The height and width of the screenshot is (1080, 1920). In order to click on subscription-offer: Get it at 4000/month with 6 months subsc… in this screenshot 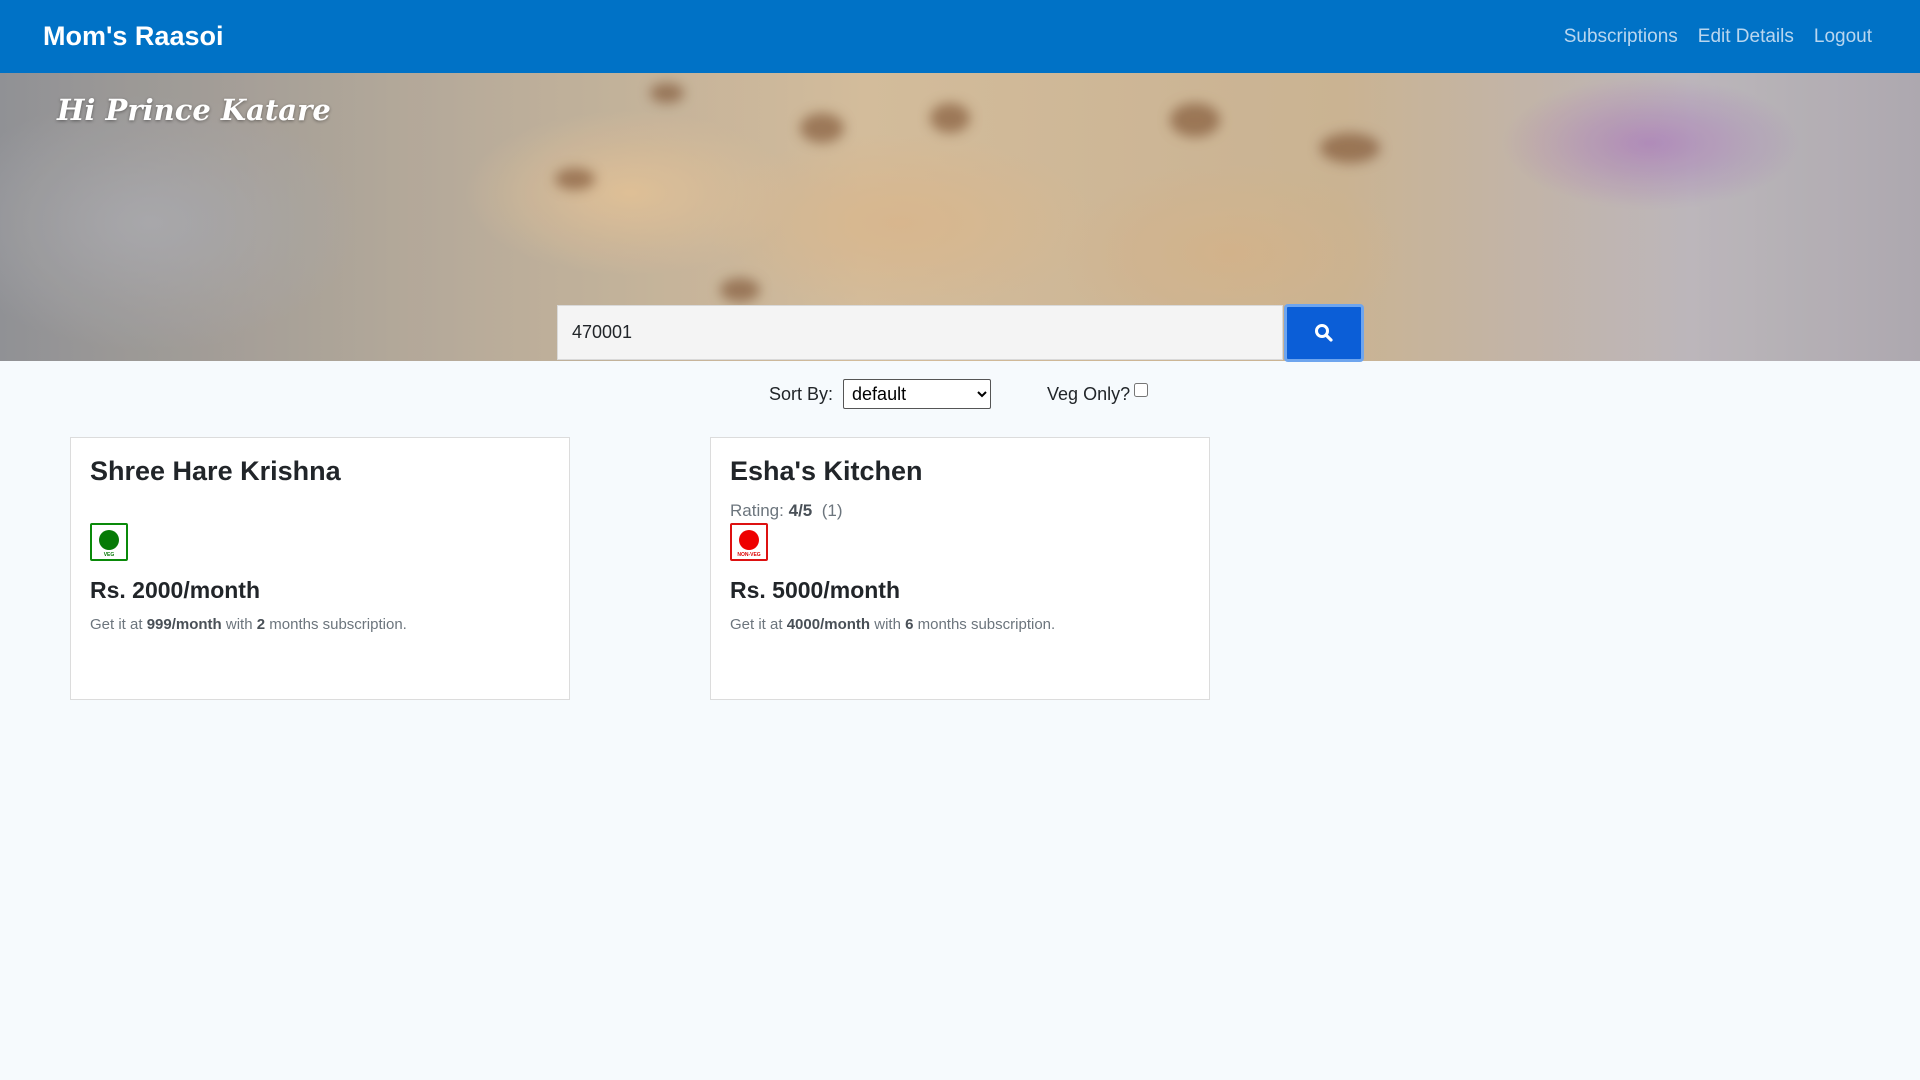, I will do `click(960, 624)`.